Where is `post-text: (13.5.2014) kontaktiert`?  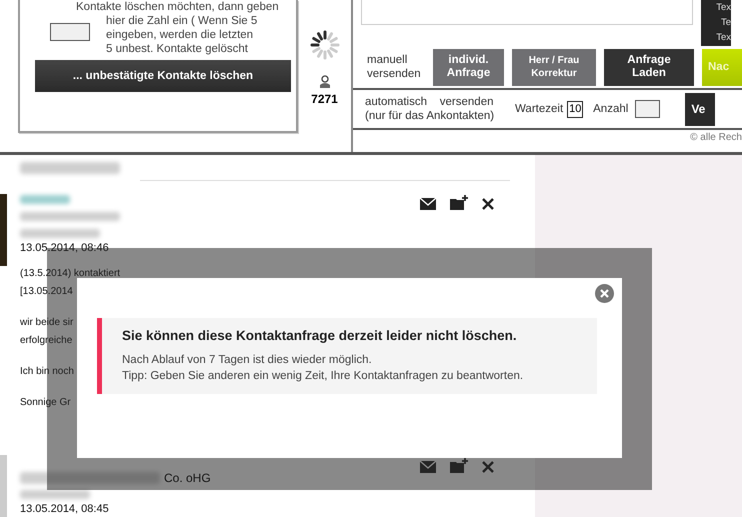
post-text: (13.5.2014) kontaktiert is located at coordinates (70, 273).